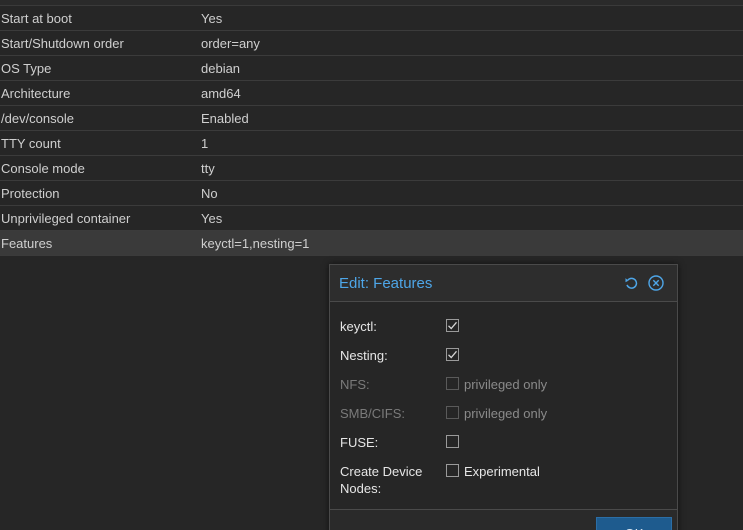  What do you see at coordinates (452, 325) in the screenshot?
I see `keyctl-checkbox` at bounding box center [452, 325].